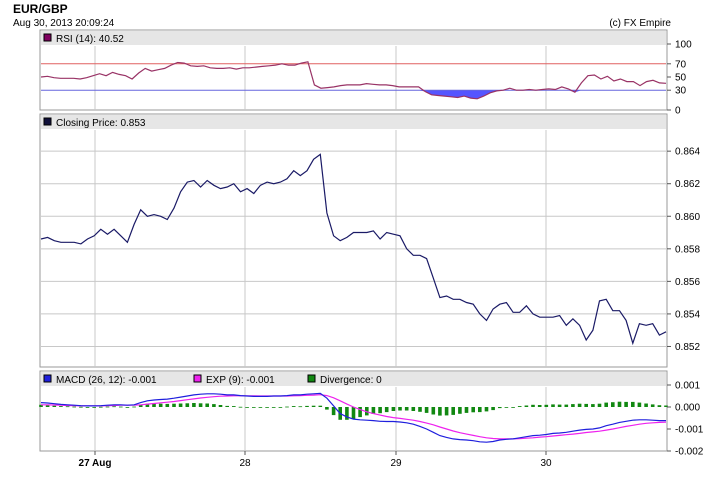 This screenshot has width=710, height=487. What do you see at coordinates (678, 111) in the screenshot?
I see `rsi-tick-label: 0` at bounding box center [678, 111].